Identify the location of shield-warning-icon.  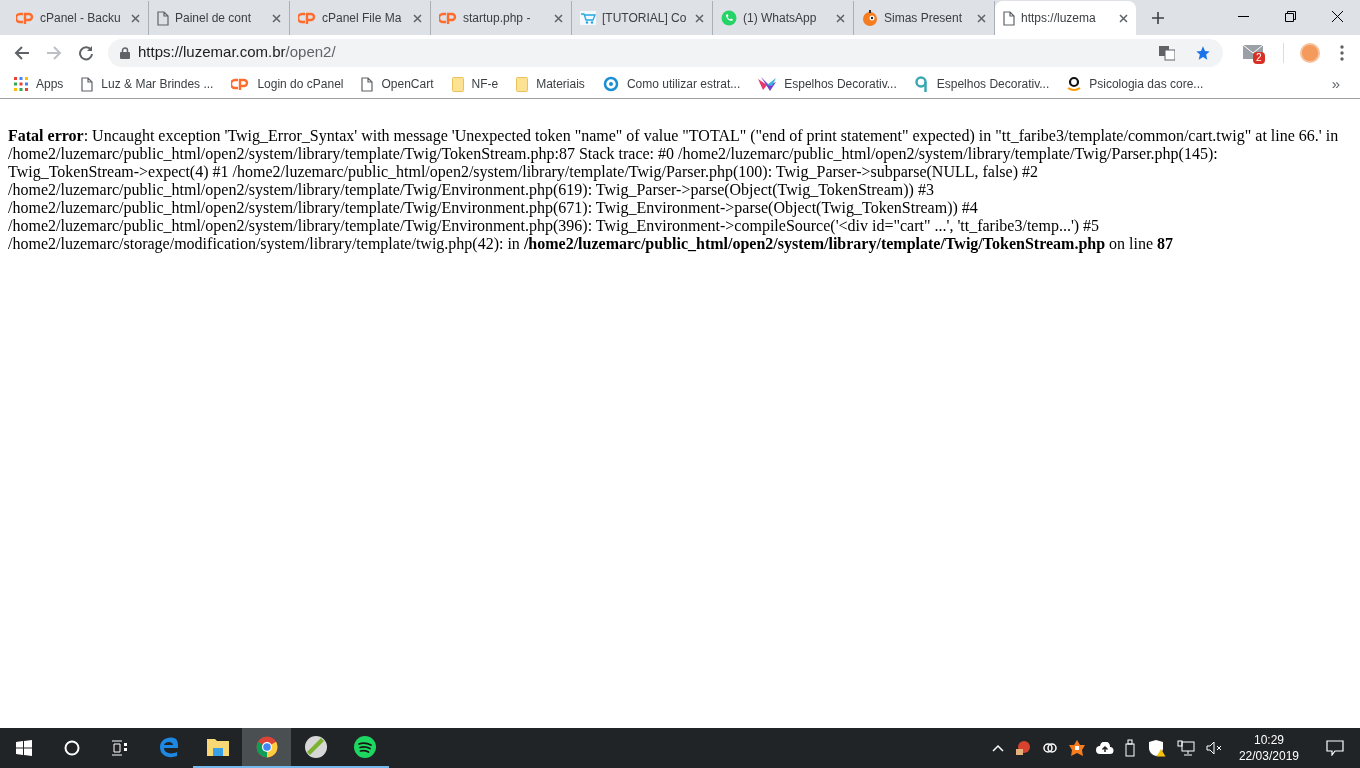
(1156, 748).